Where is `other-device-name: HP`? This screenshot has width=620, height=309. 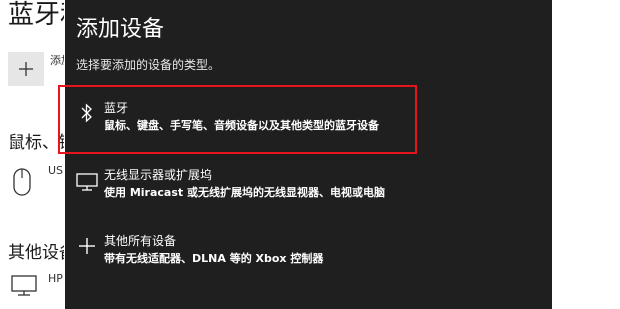
other-device-name: HP is located at coordinates (56, 278).